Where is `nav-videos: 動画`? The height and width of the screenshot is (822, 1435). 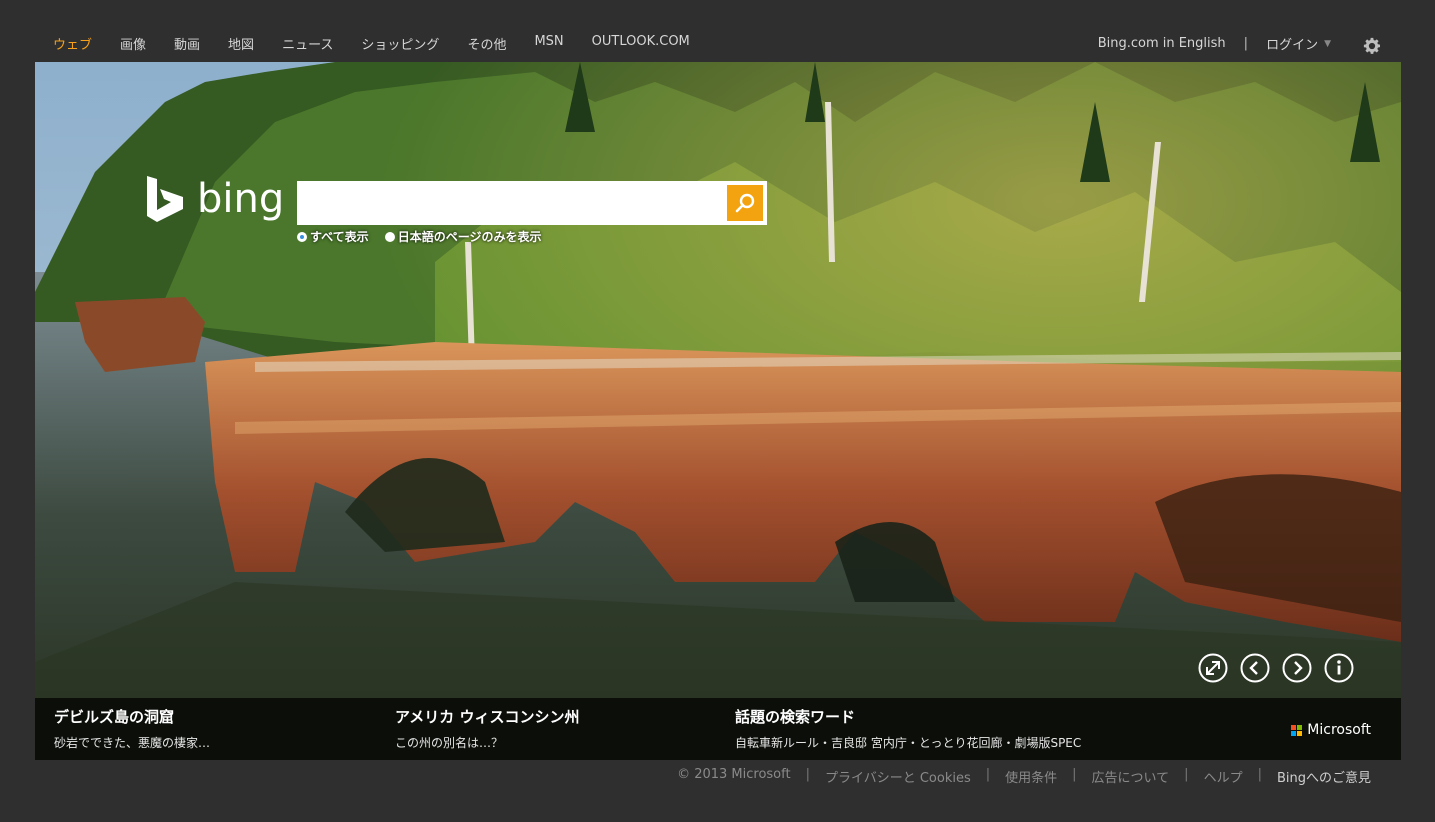
nav-videos: 動画 is located at coordinates (187, 43).